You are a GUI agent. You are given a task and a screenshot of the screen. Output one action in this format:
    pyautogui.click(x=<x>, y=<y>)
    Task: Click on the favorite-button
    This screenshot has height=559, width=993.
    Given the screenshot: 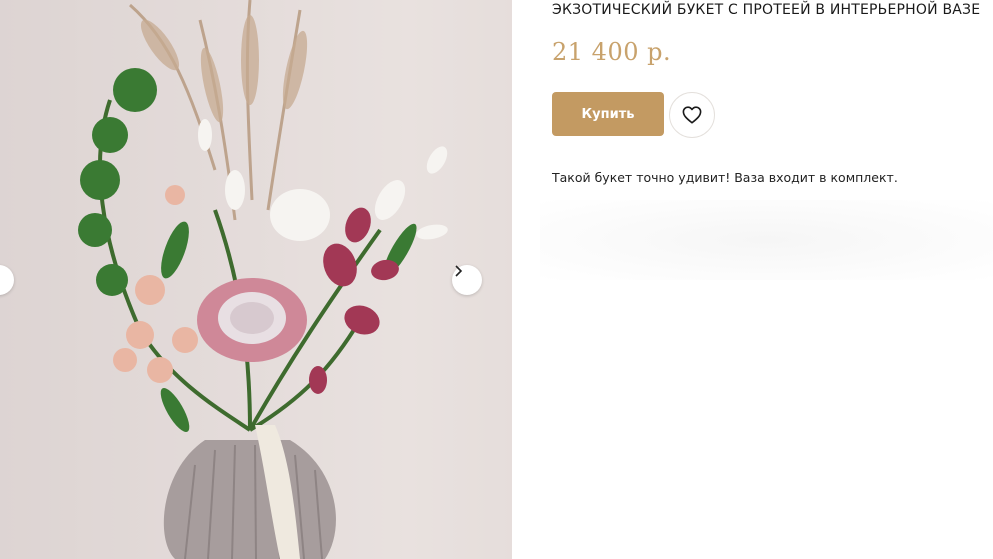 What is the action you would take?
    pyautogui.click(x=692, y=115)
    